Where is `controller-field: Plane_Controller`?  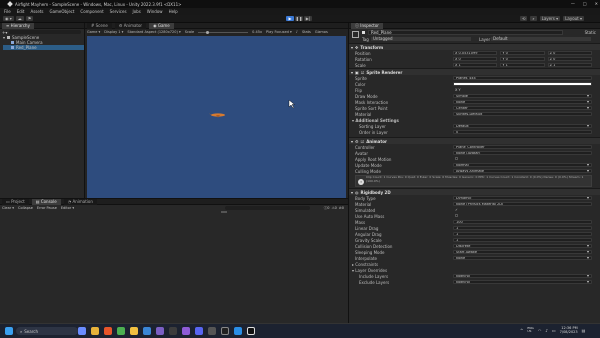
controller-field: Plane_Controller is located at coordinates (522, 147).